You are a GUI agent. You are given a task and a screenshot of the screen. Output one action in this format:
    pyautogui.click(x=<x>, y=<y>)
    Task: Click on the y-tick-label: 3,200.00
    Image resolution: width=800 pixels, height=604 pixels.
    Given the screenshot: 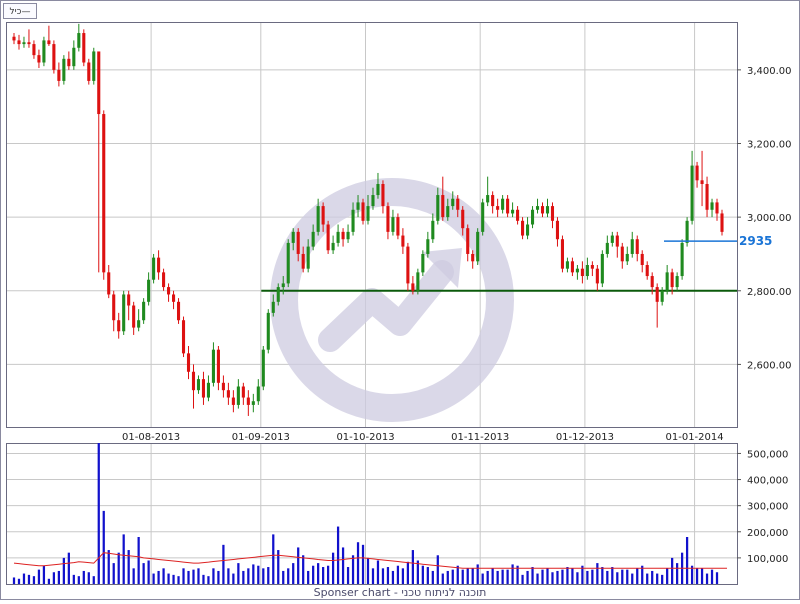 What is the action you would take?
    pyautogui.click(x=769, y=145)
    